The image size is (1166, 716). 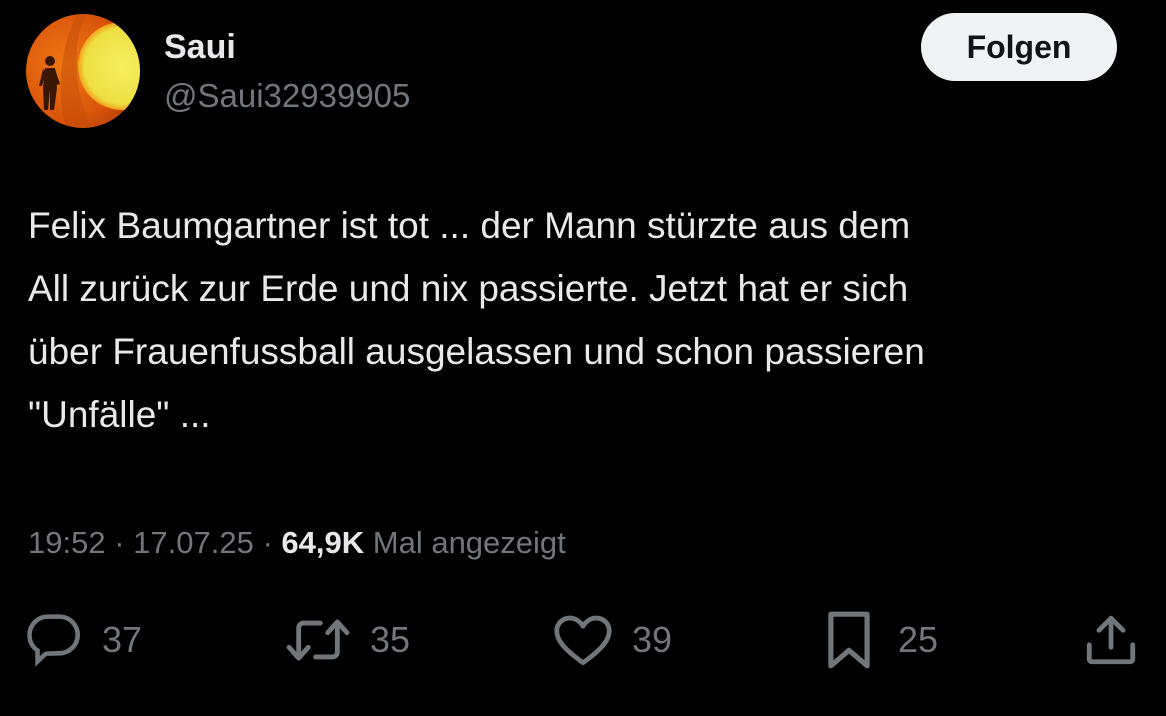 I want to click on reply-icon, so click(x=54, y=640).